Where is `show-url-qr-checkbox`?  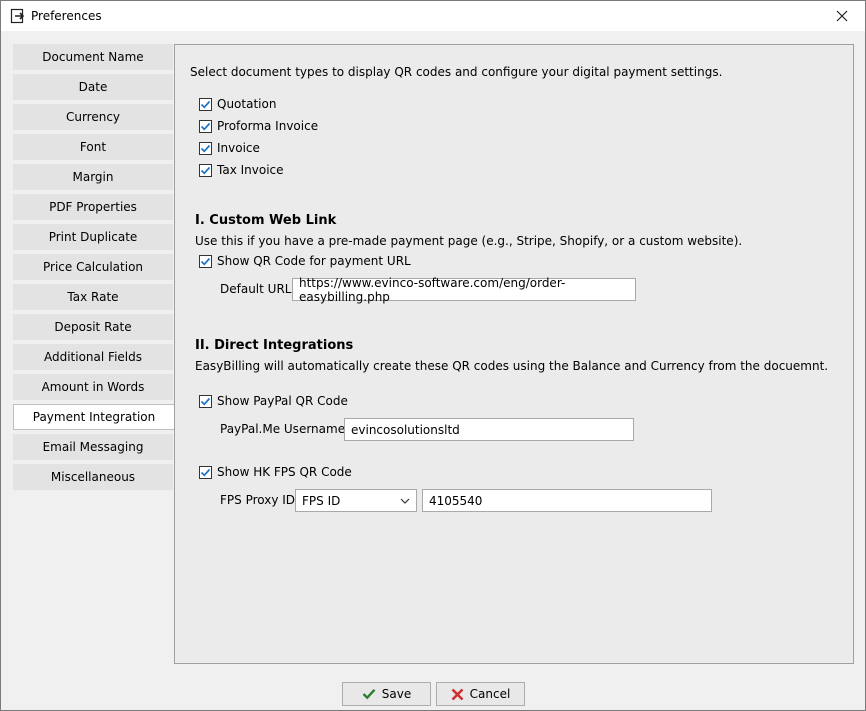
show-url-qr-checkbox is located at coordinates (205, 261).